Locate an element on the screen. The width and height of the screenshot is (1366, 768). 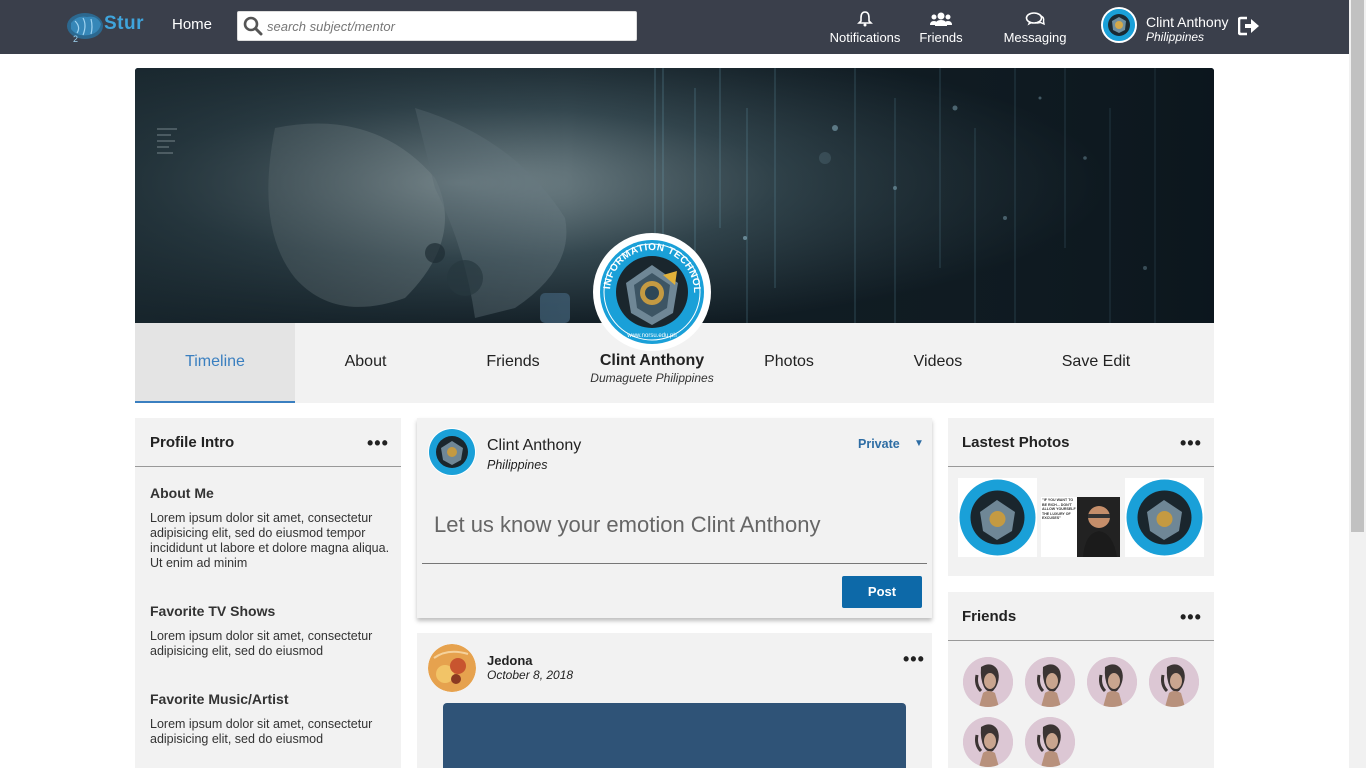
caret-down-icon: ▼ is located at coordinates (919, 443).